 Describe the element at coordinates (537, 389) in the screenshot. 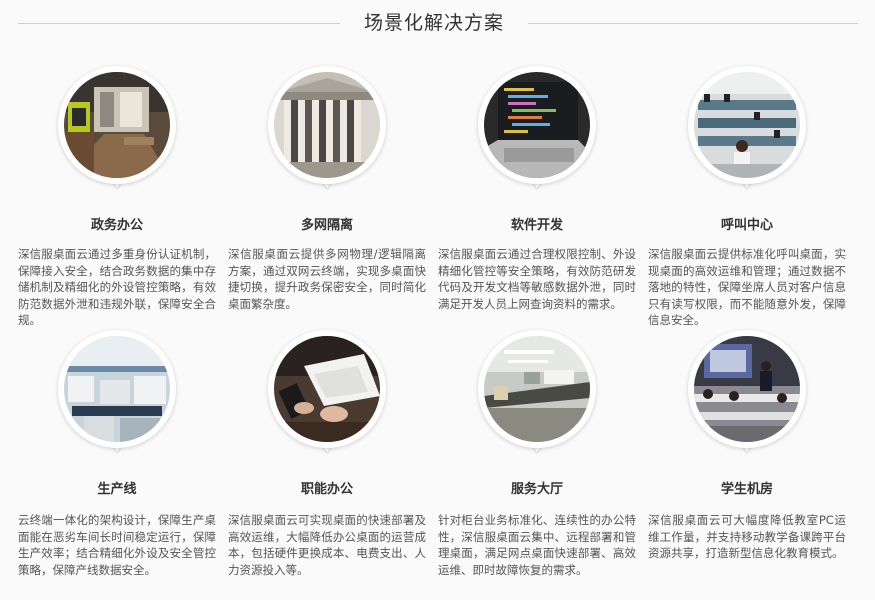

I see `service-hall-photo` at that location.